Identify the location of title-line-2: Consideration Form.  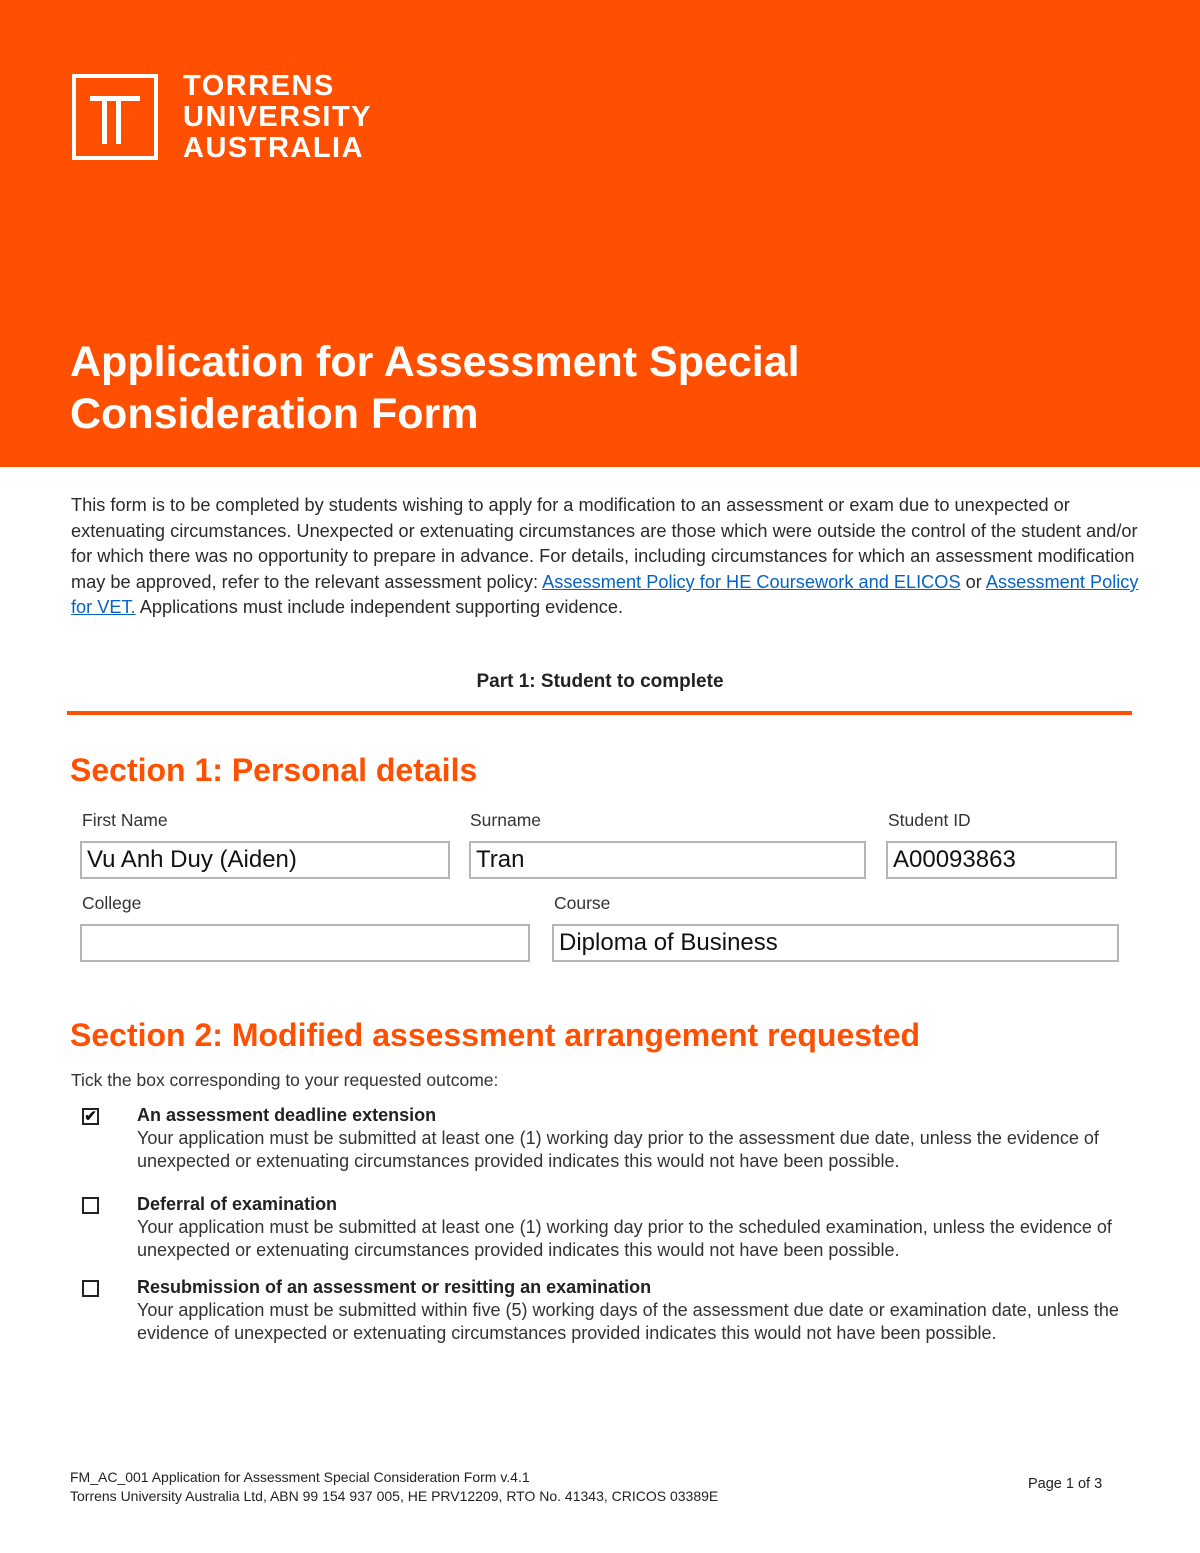
(274, 414).